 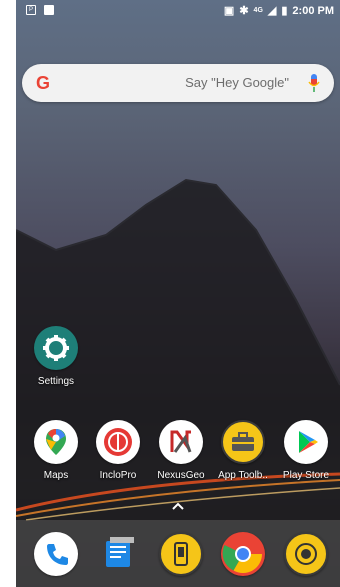 I want to click on app-maps: Maps, so click(x=56, y=450).